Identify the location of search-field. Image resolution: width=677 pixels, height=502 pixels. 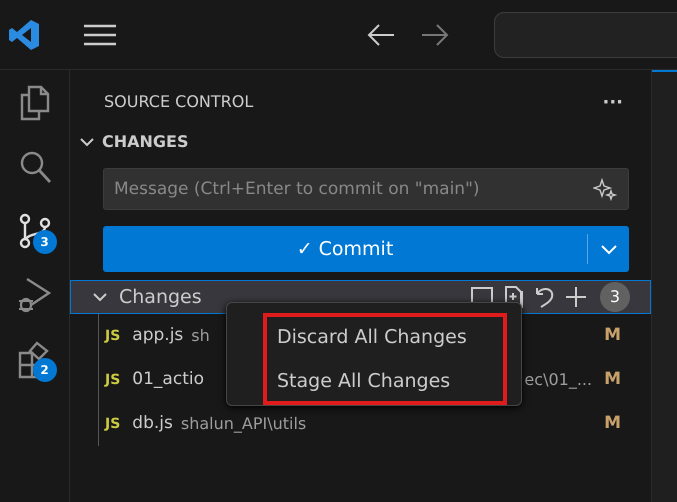
(585, 35).